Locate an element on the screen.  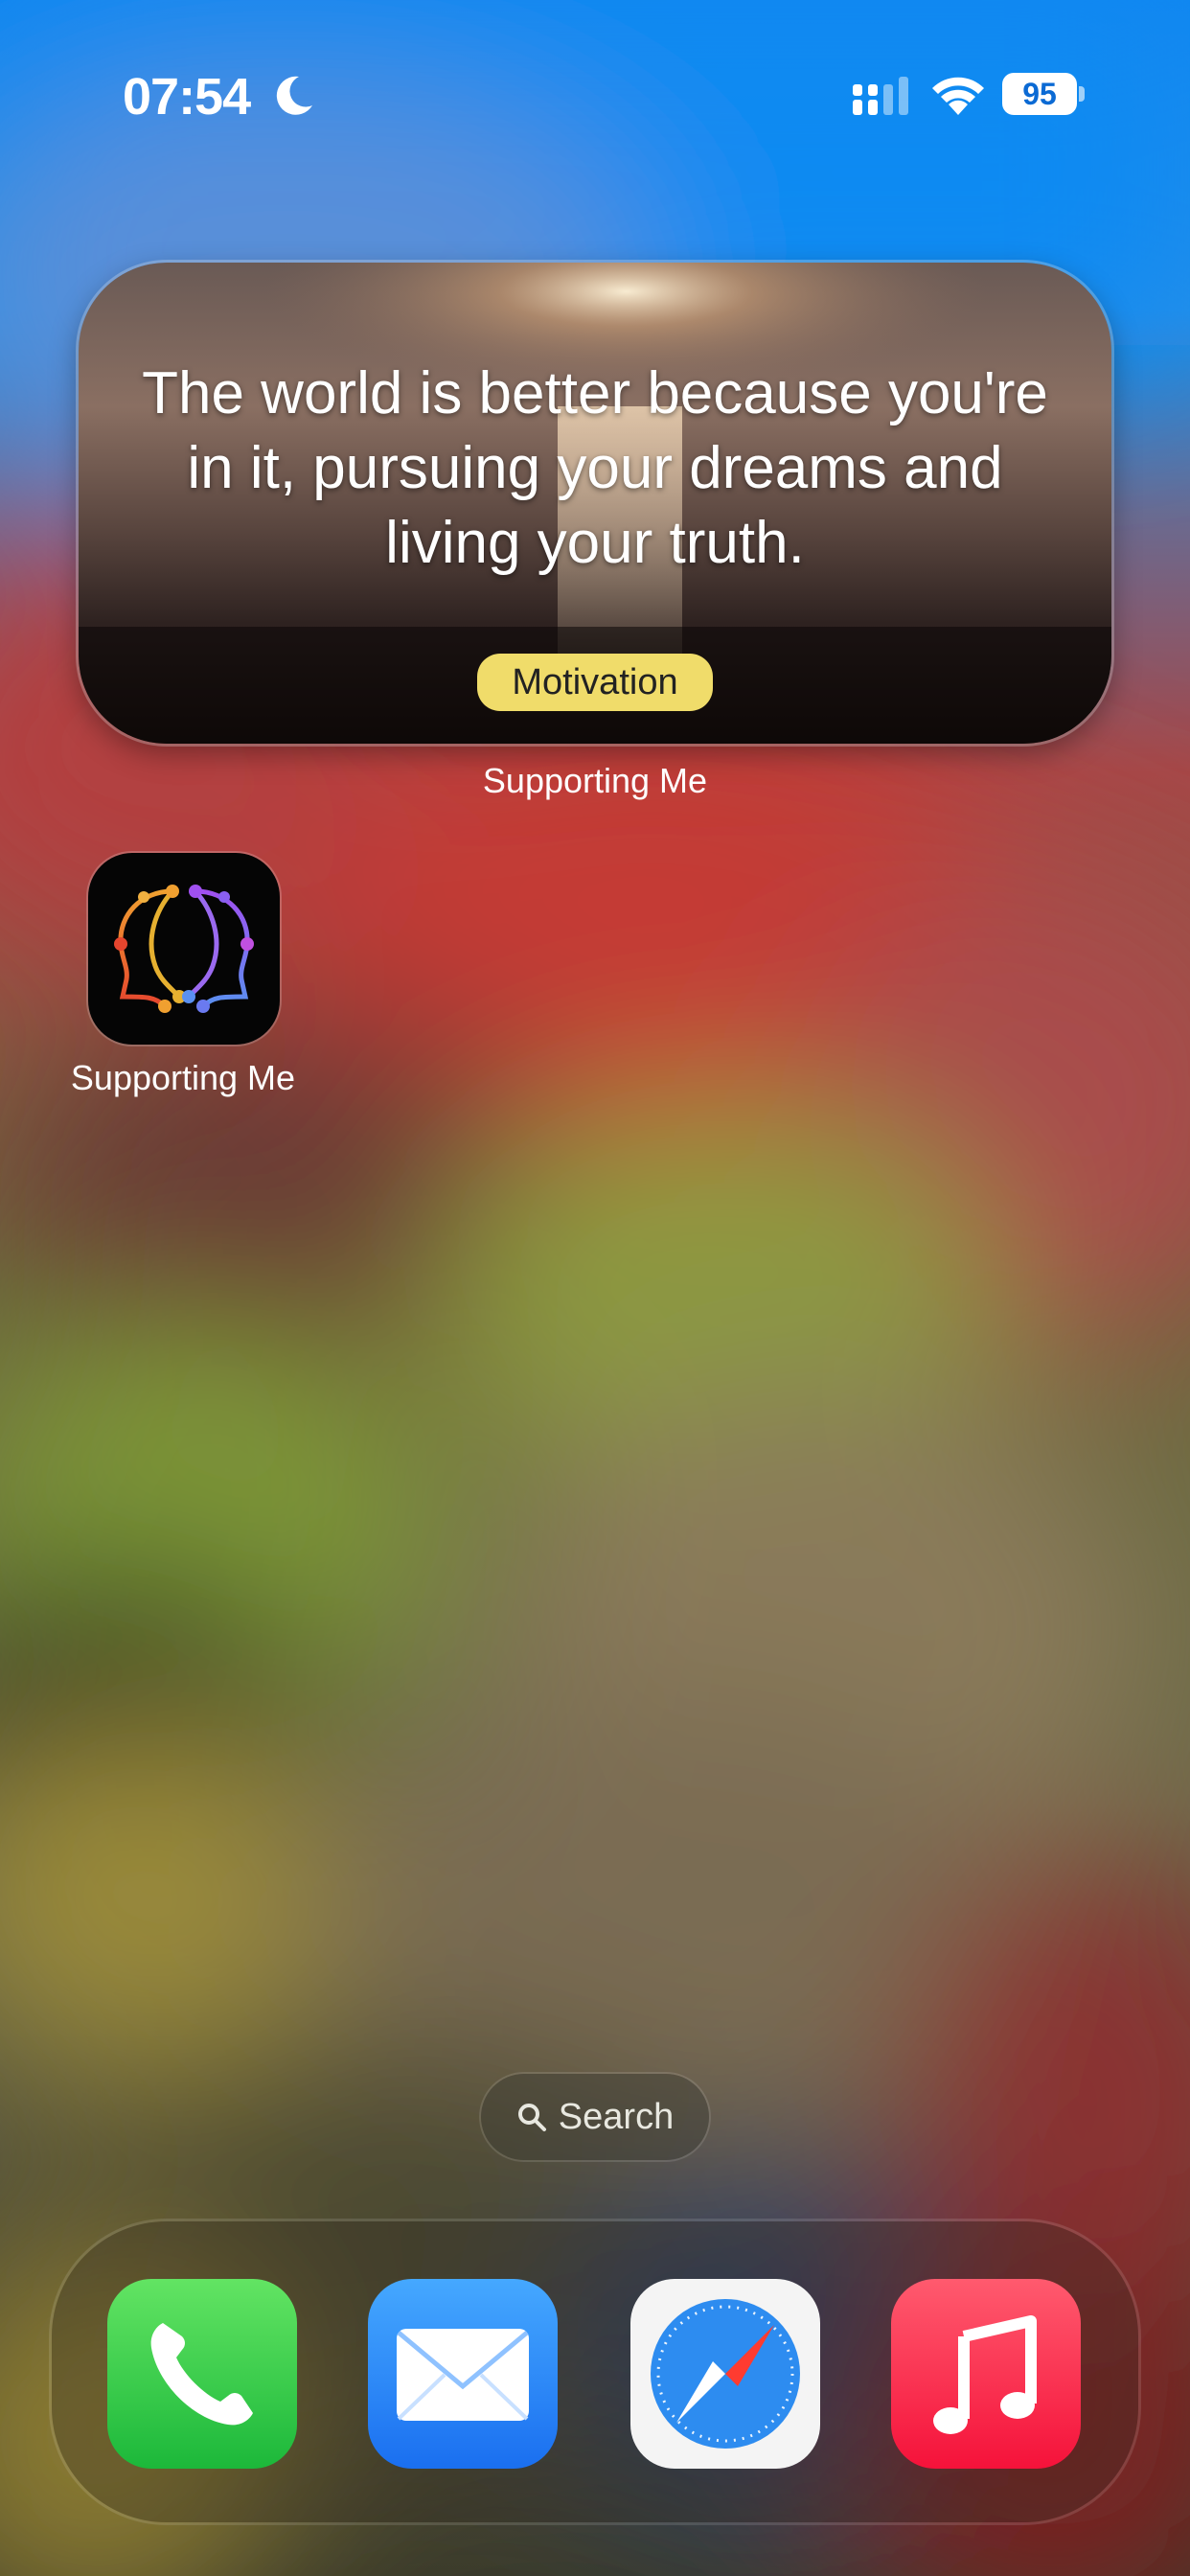
wifi-icon is located at coordinates (958, 96).